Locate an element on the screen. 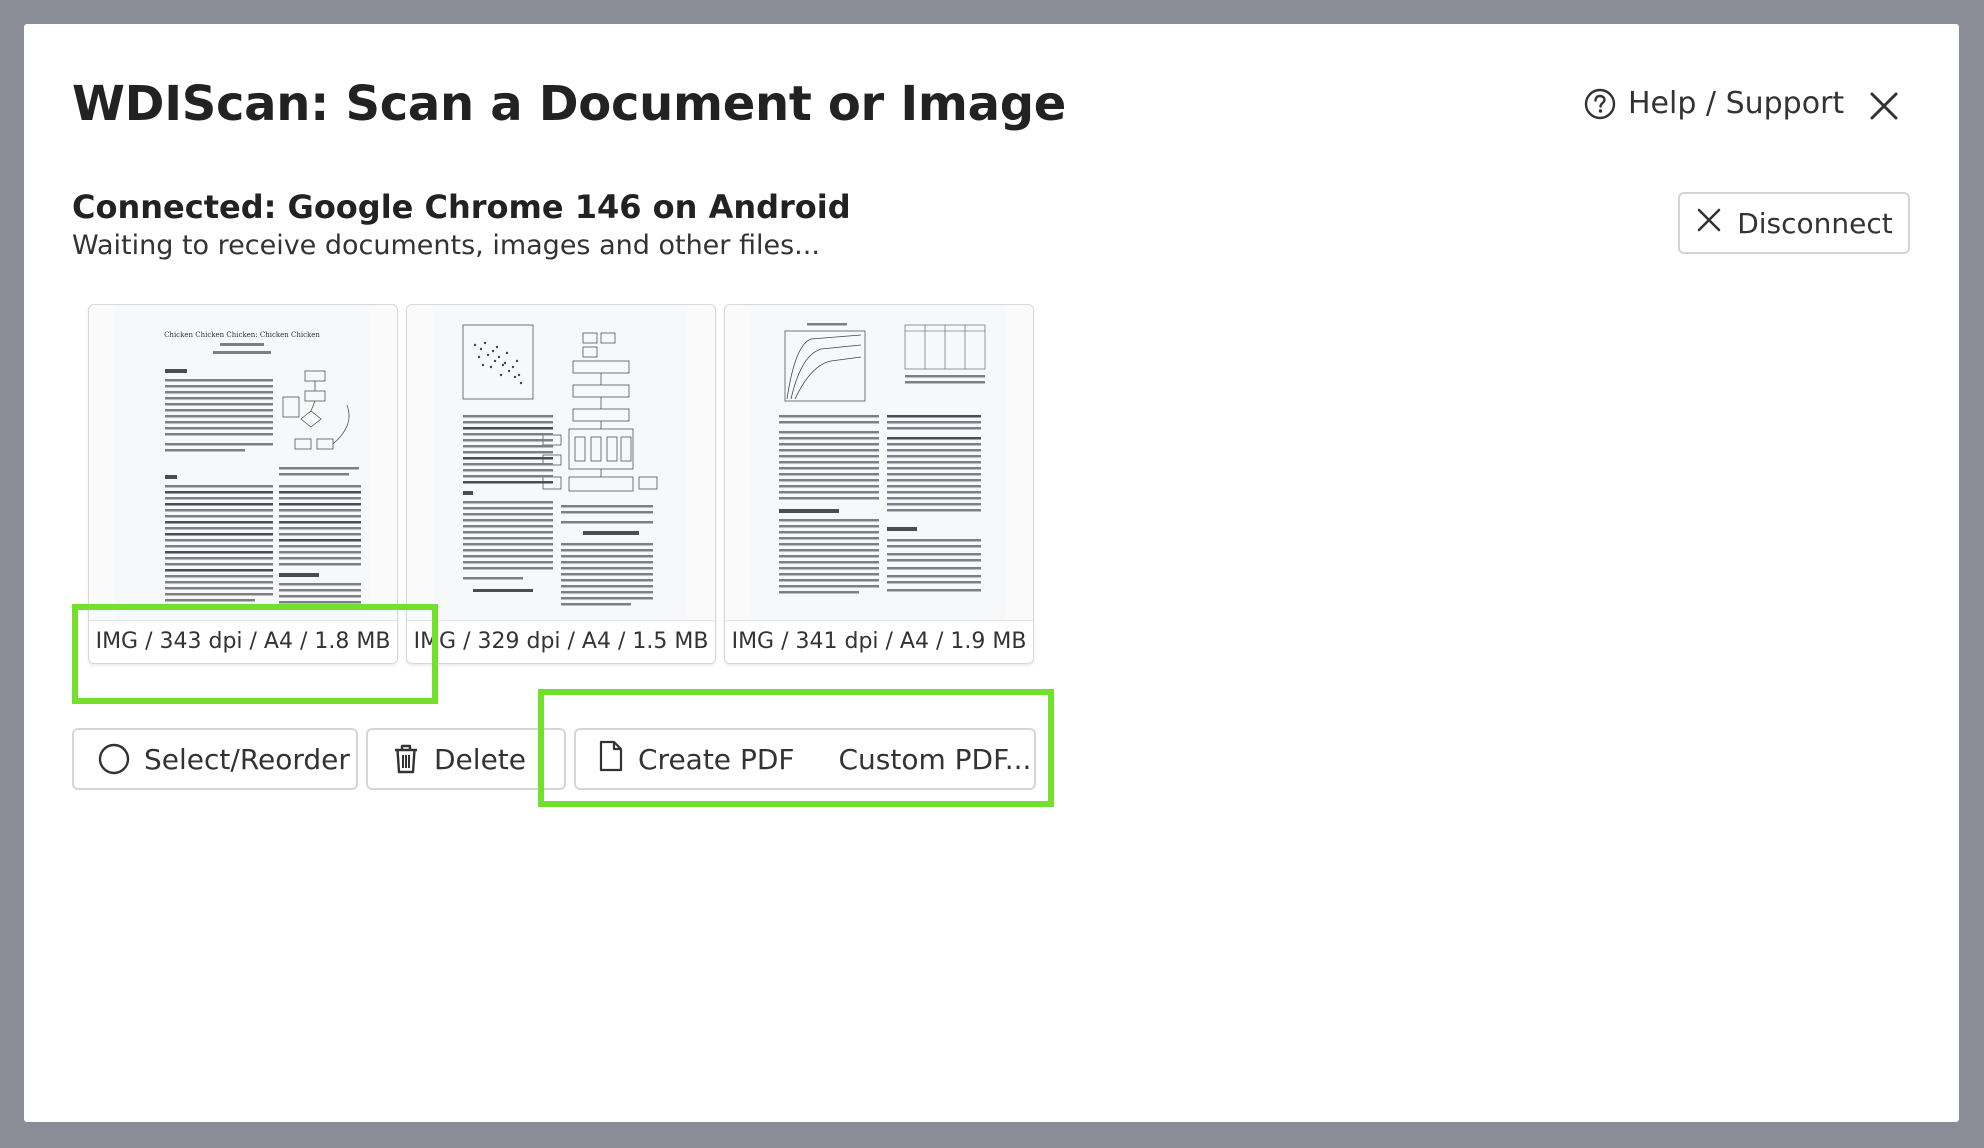  document-thumbnail: IMG / 341 dpi / A4 / 1.9 MB is located at coordinates (879, 484).